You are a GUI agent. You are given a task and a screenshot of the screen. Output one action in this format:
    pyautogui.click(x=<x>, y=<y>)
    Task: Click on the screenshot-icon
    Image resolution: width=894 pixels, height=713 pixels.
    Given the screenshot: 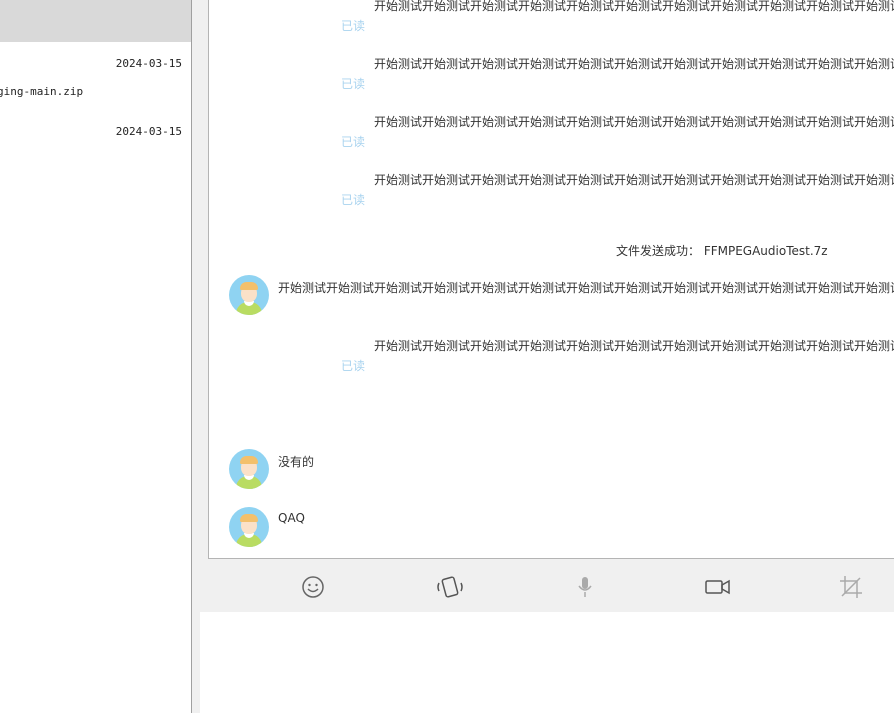 What is the action you would take?
    pyautogui.click(x=851, y=587)
    